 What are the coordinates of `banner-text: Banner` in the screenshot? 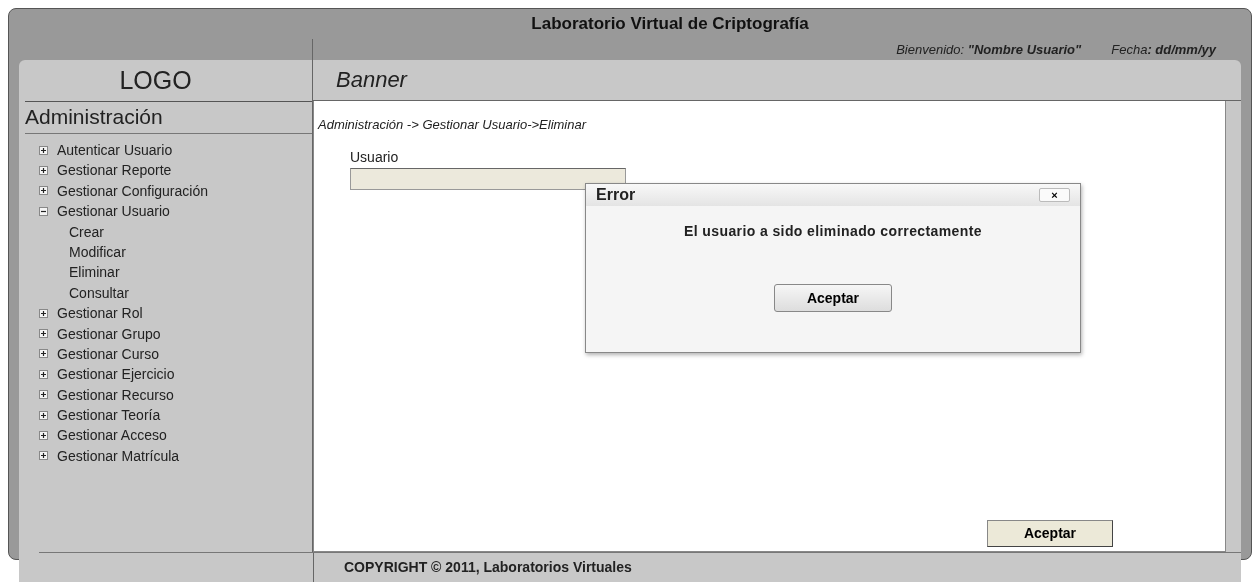 It's located at (371, 79).